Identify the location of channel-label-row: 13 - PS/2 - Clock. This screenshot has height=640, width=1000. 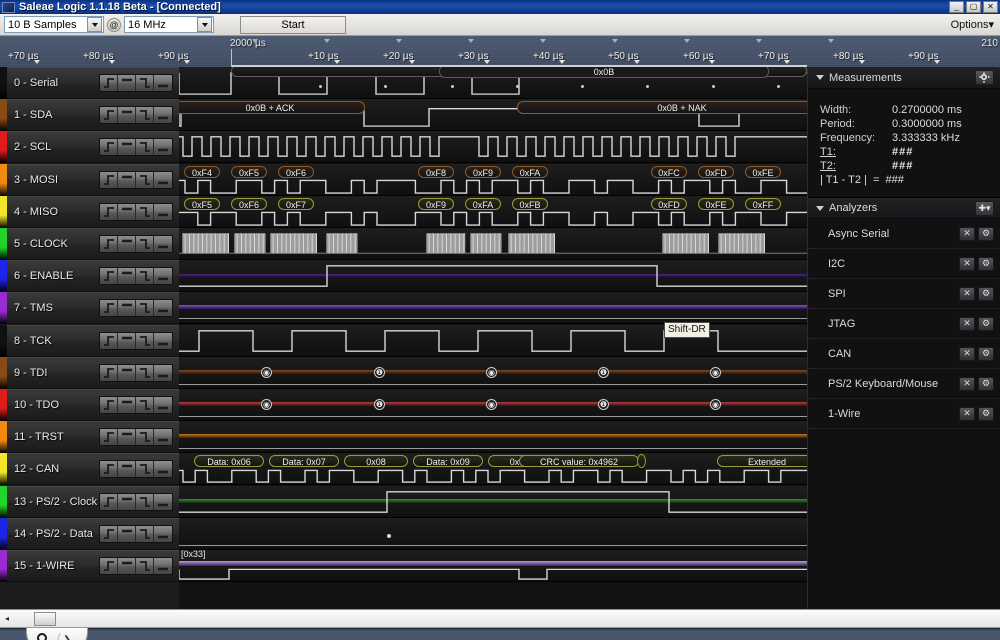
(89, 501).